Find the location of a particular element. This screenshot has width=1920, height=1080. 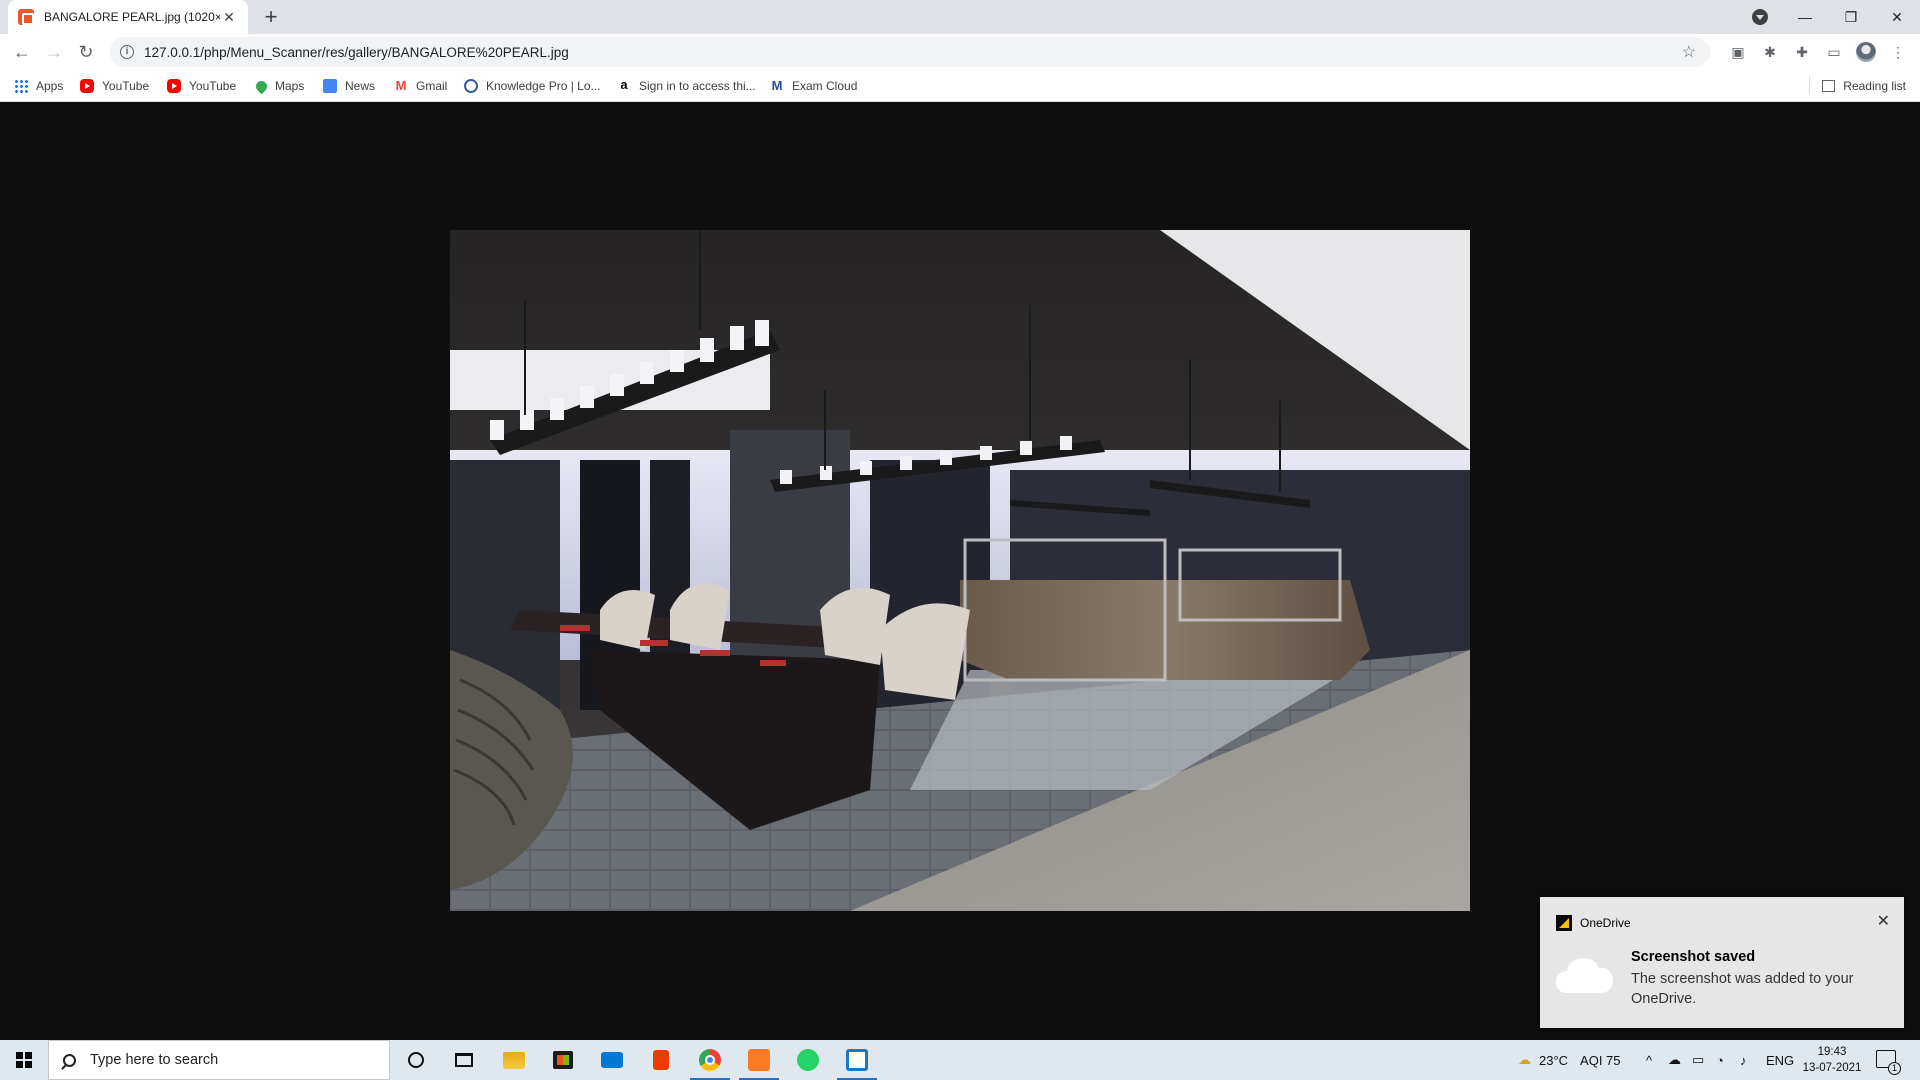

onedrive-app-icon is located at coordinates (1564, 923).